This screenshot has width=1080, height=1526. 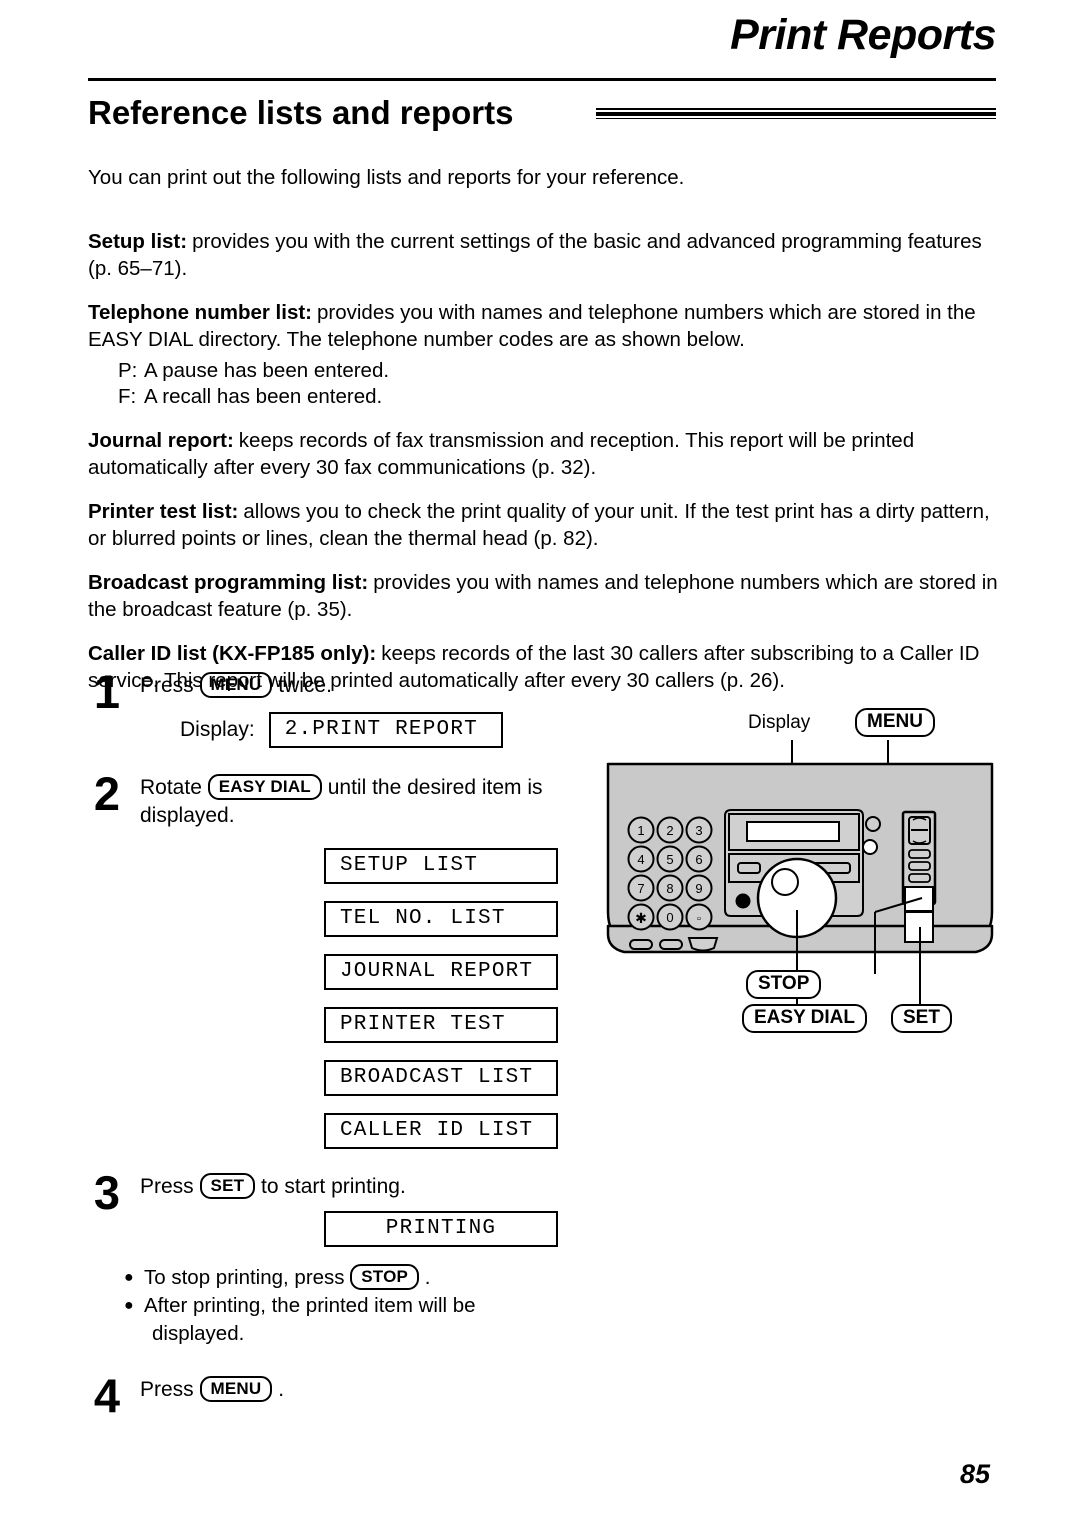 What do you see at coordinates (107, 1192) in the screenshot?
I see `step-3-number: 3` at bounding box center [107, 1192].